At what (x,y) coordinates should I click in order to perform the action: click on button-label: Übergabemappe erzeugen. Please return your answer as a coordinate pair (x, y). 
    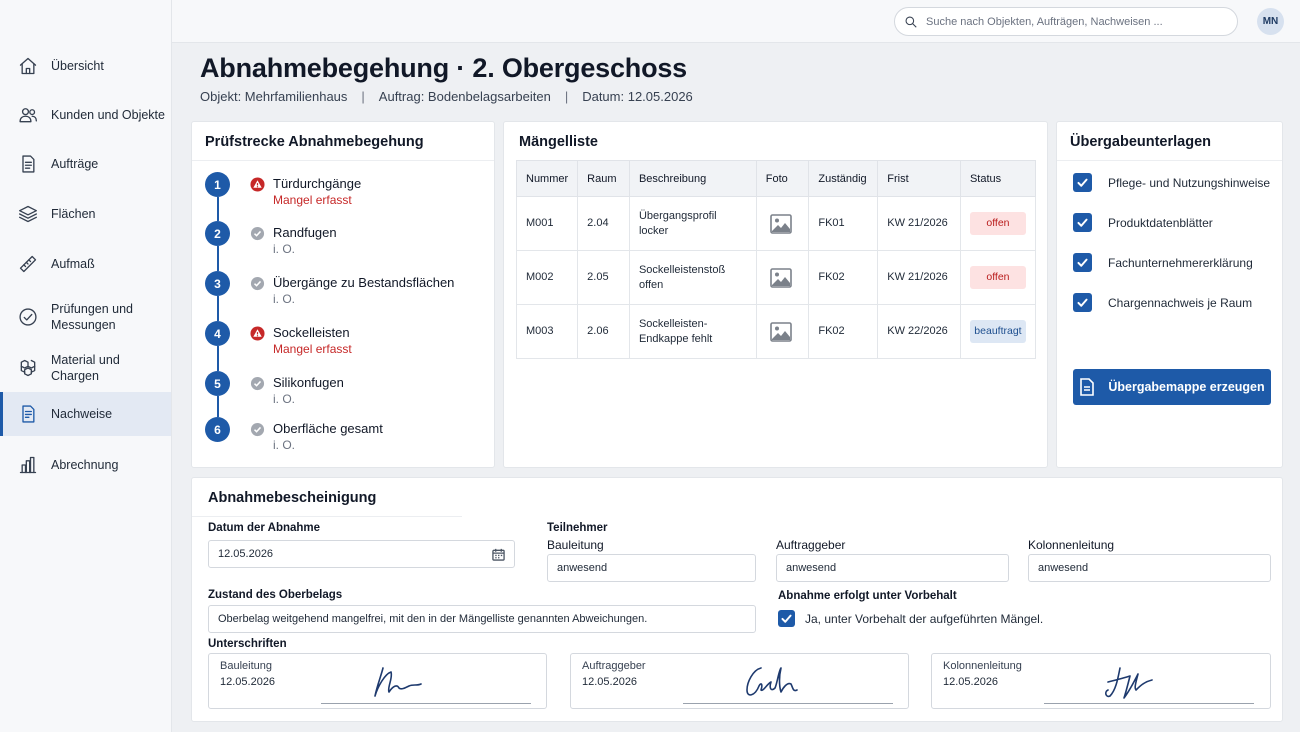
    Looking at the image, I should click on (1186, 387).